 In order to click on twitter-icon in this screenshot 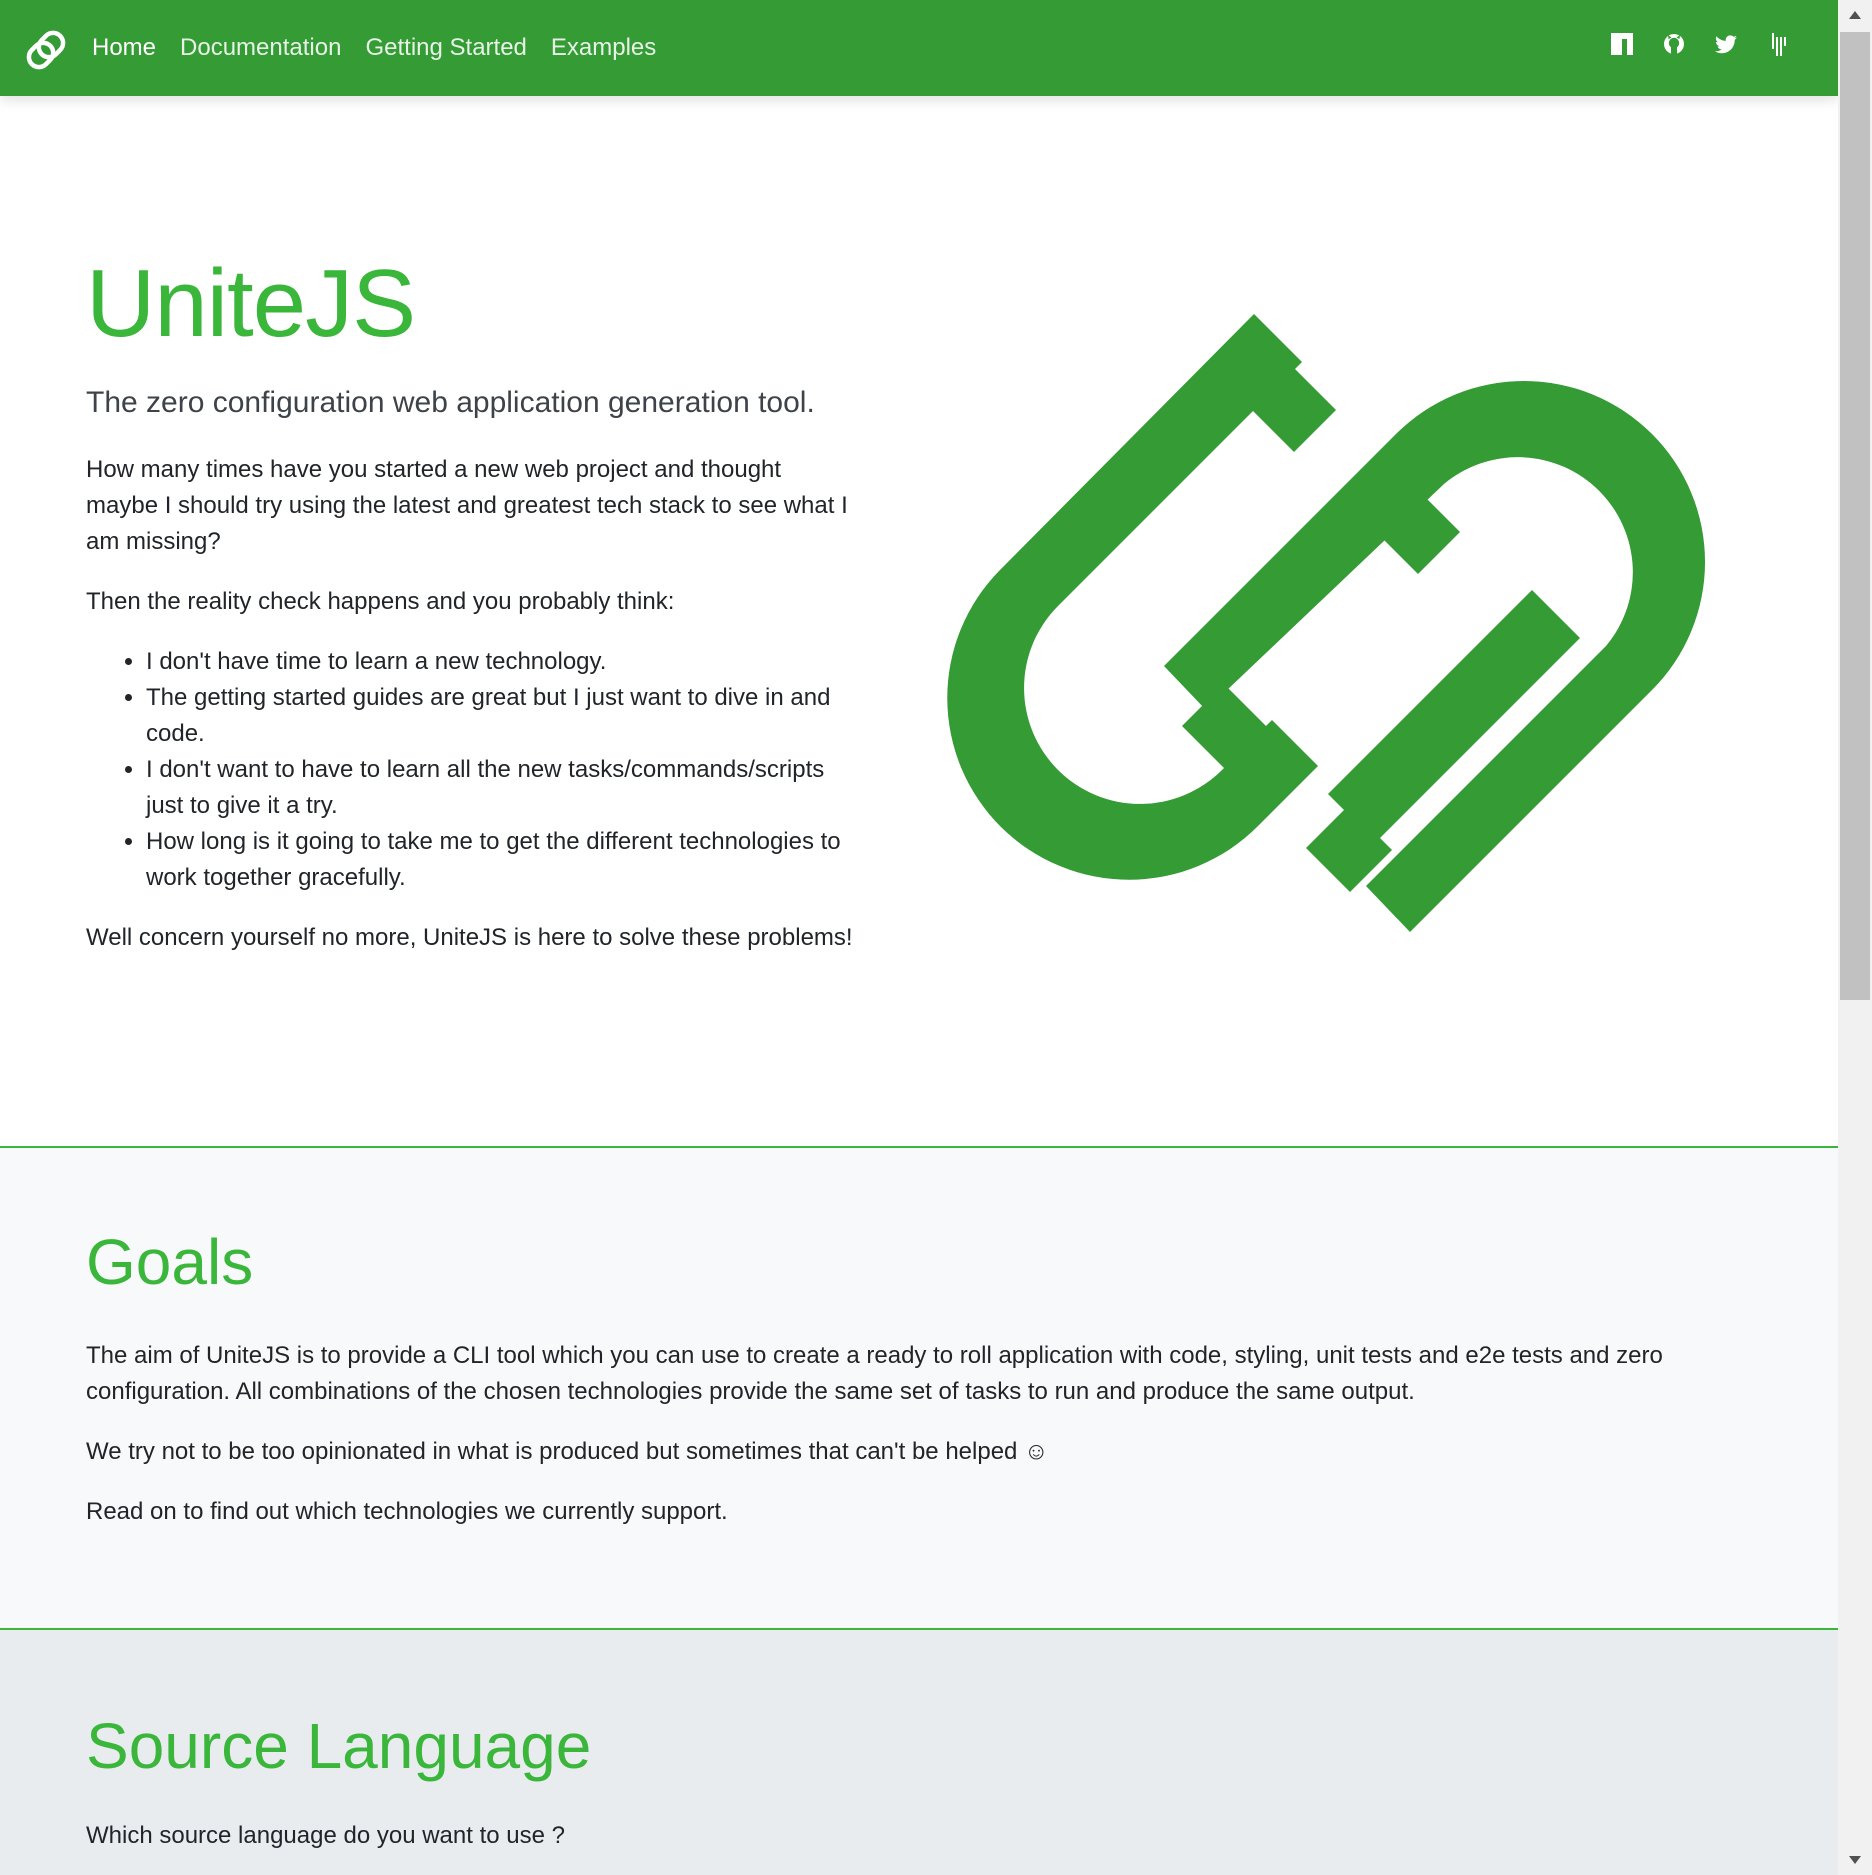, I will do `click(1726, 44)`.